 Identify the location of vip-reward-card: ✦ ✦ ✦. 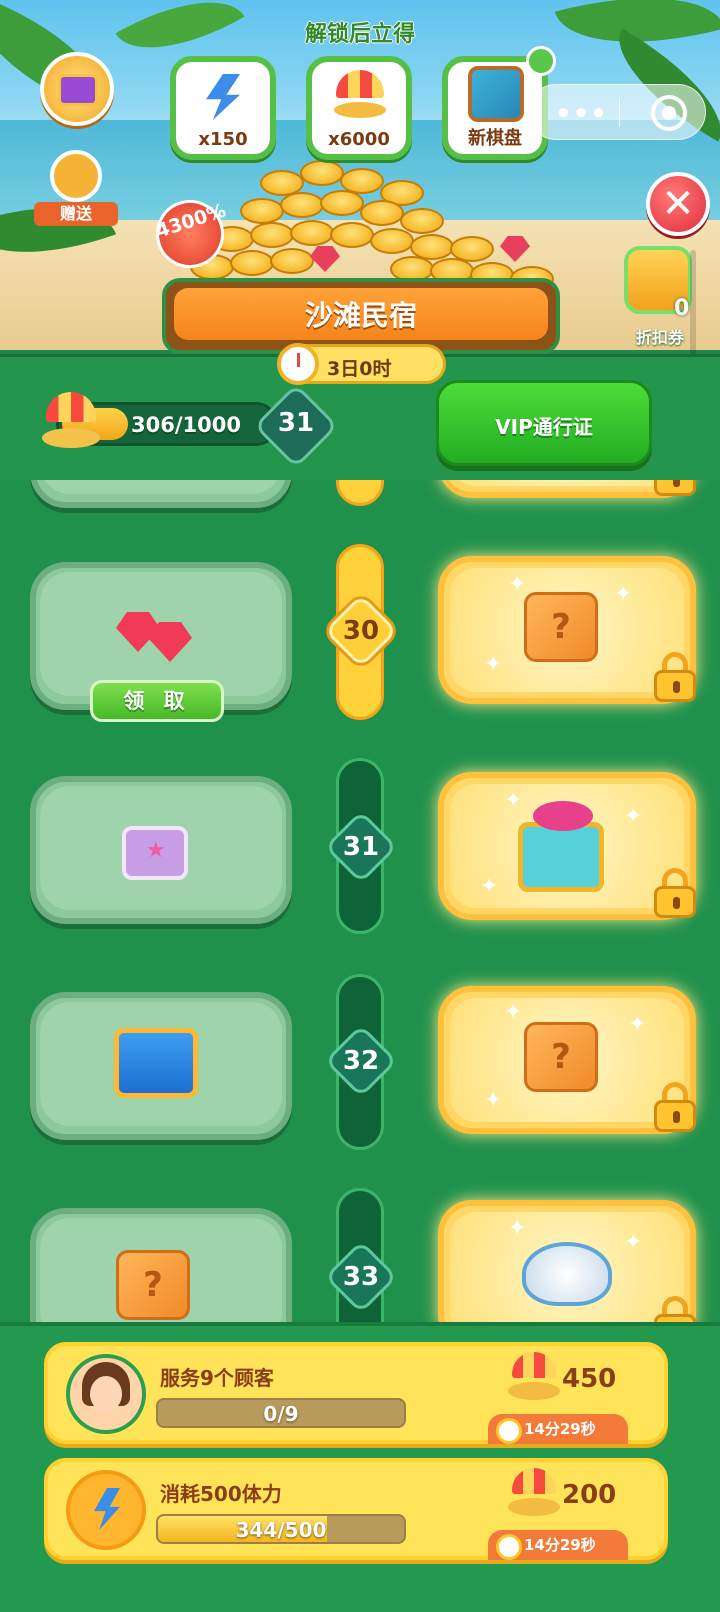
(567, 846).